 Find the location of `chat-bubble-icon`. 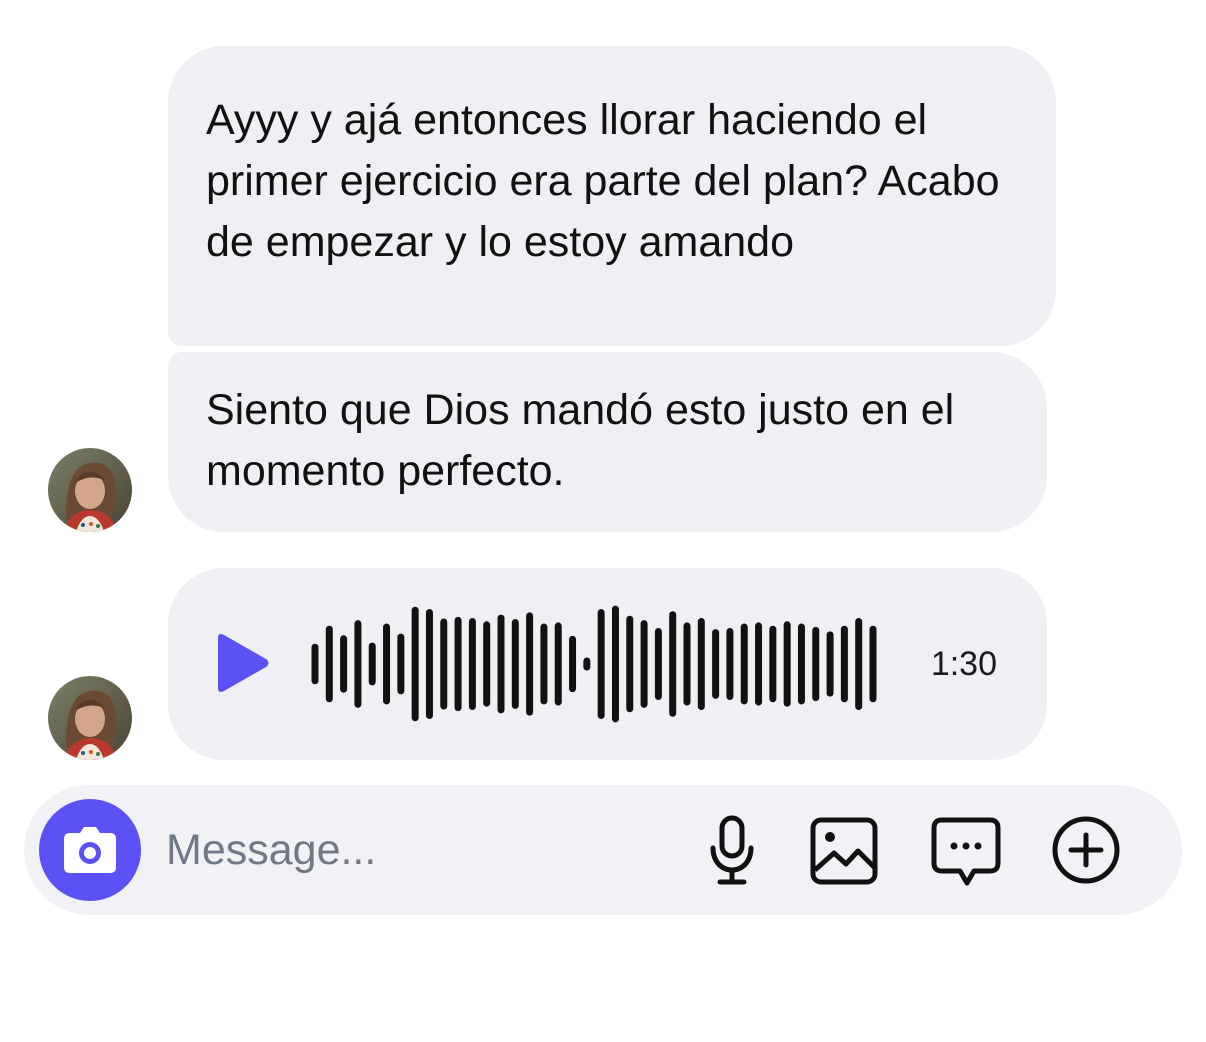

chat-bubble-icon is located at coordinates (966, 850).